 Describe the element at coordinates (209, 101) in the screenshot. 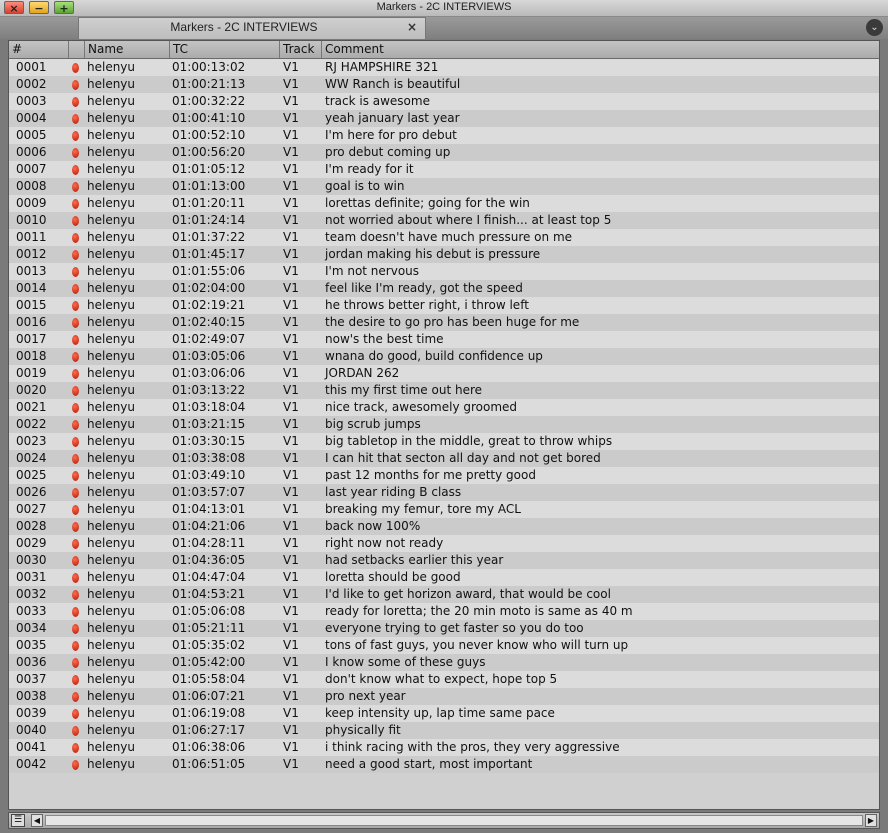

I see `marker-timecode: 01:00:32:22` at that location.